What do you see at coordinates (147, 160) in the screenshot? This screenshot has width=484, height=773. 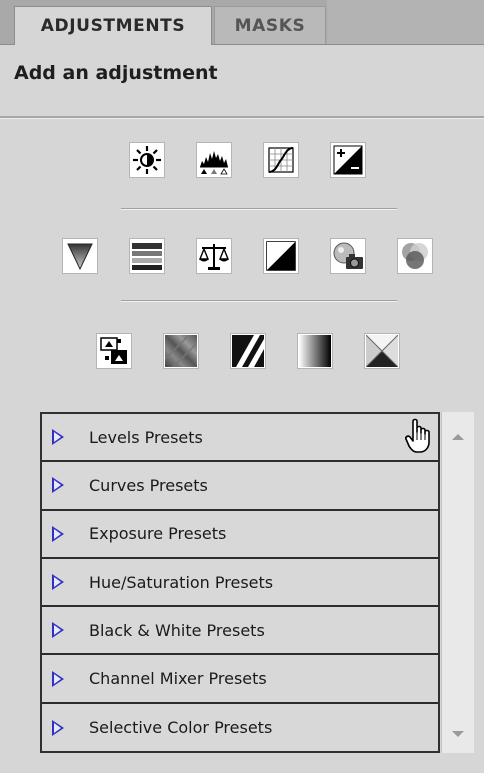 I see `brightness-contrast-icon` at bounding box center [147, 160].